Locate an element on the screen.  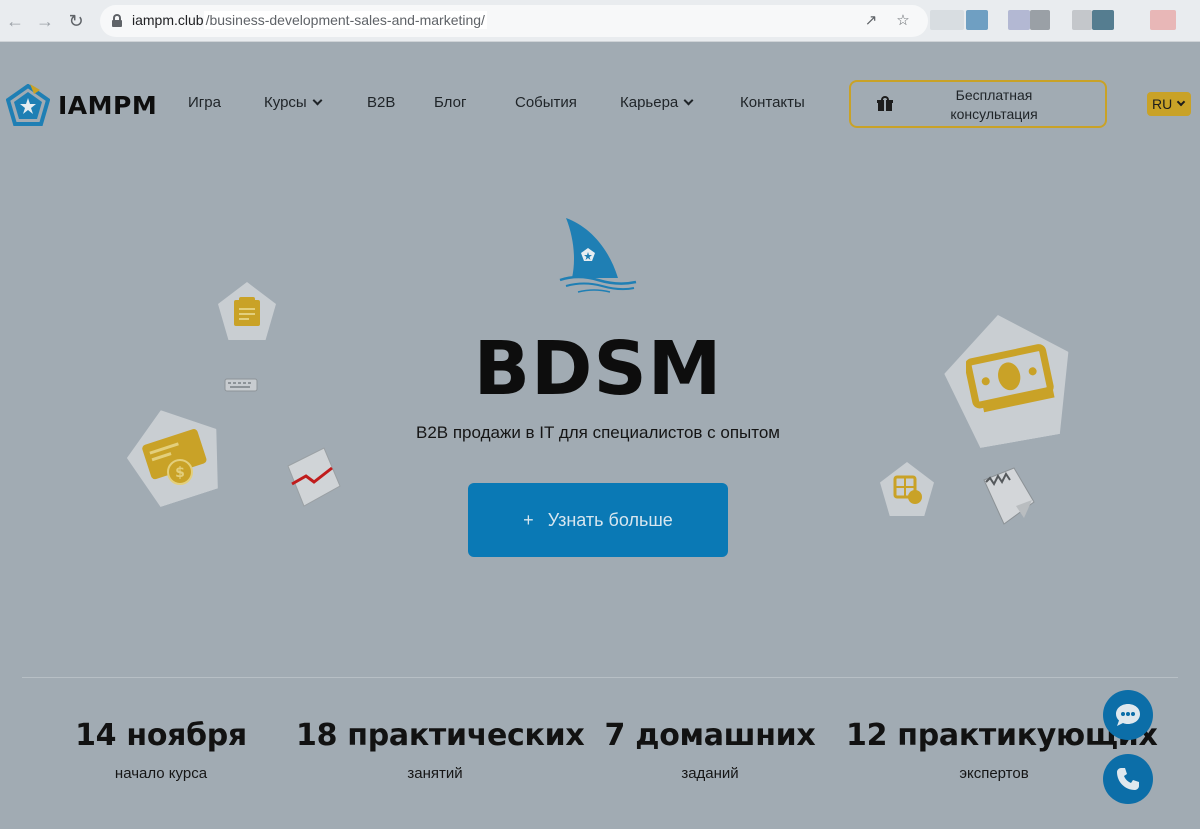
star-icon: ☆ is located at coordinates (903, 21).